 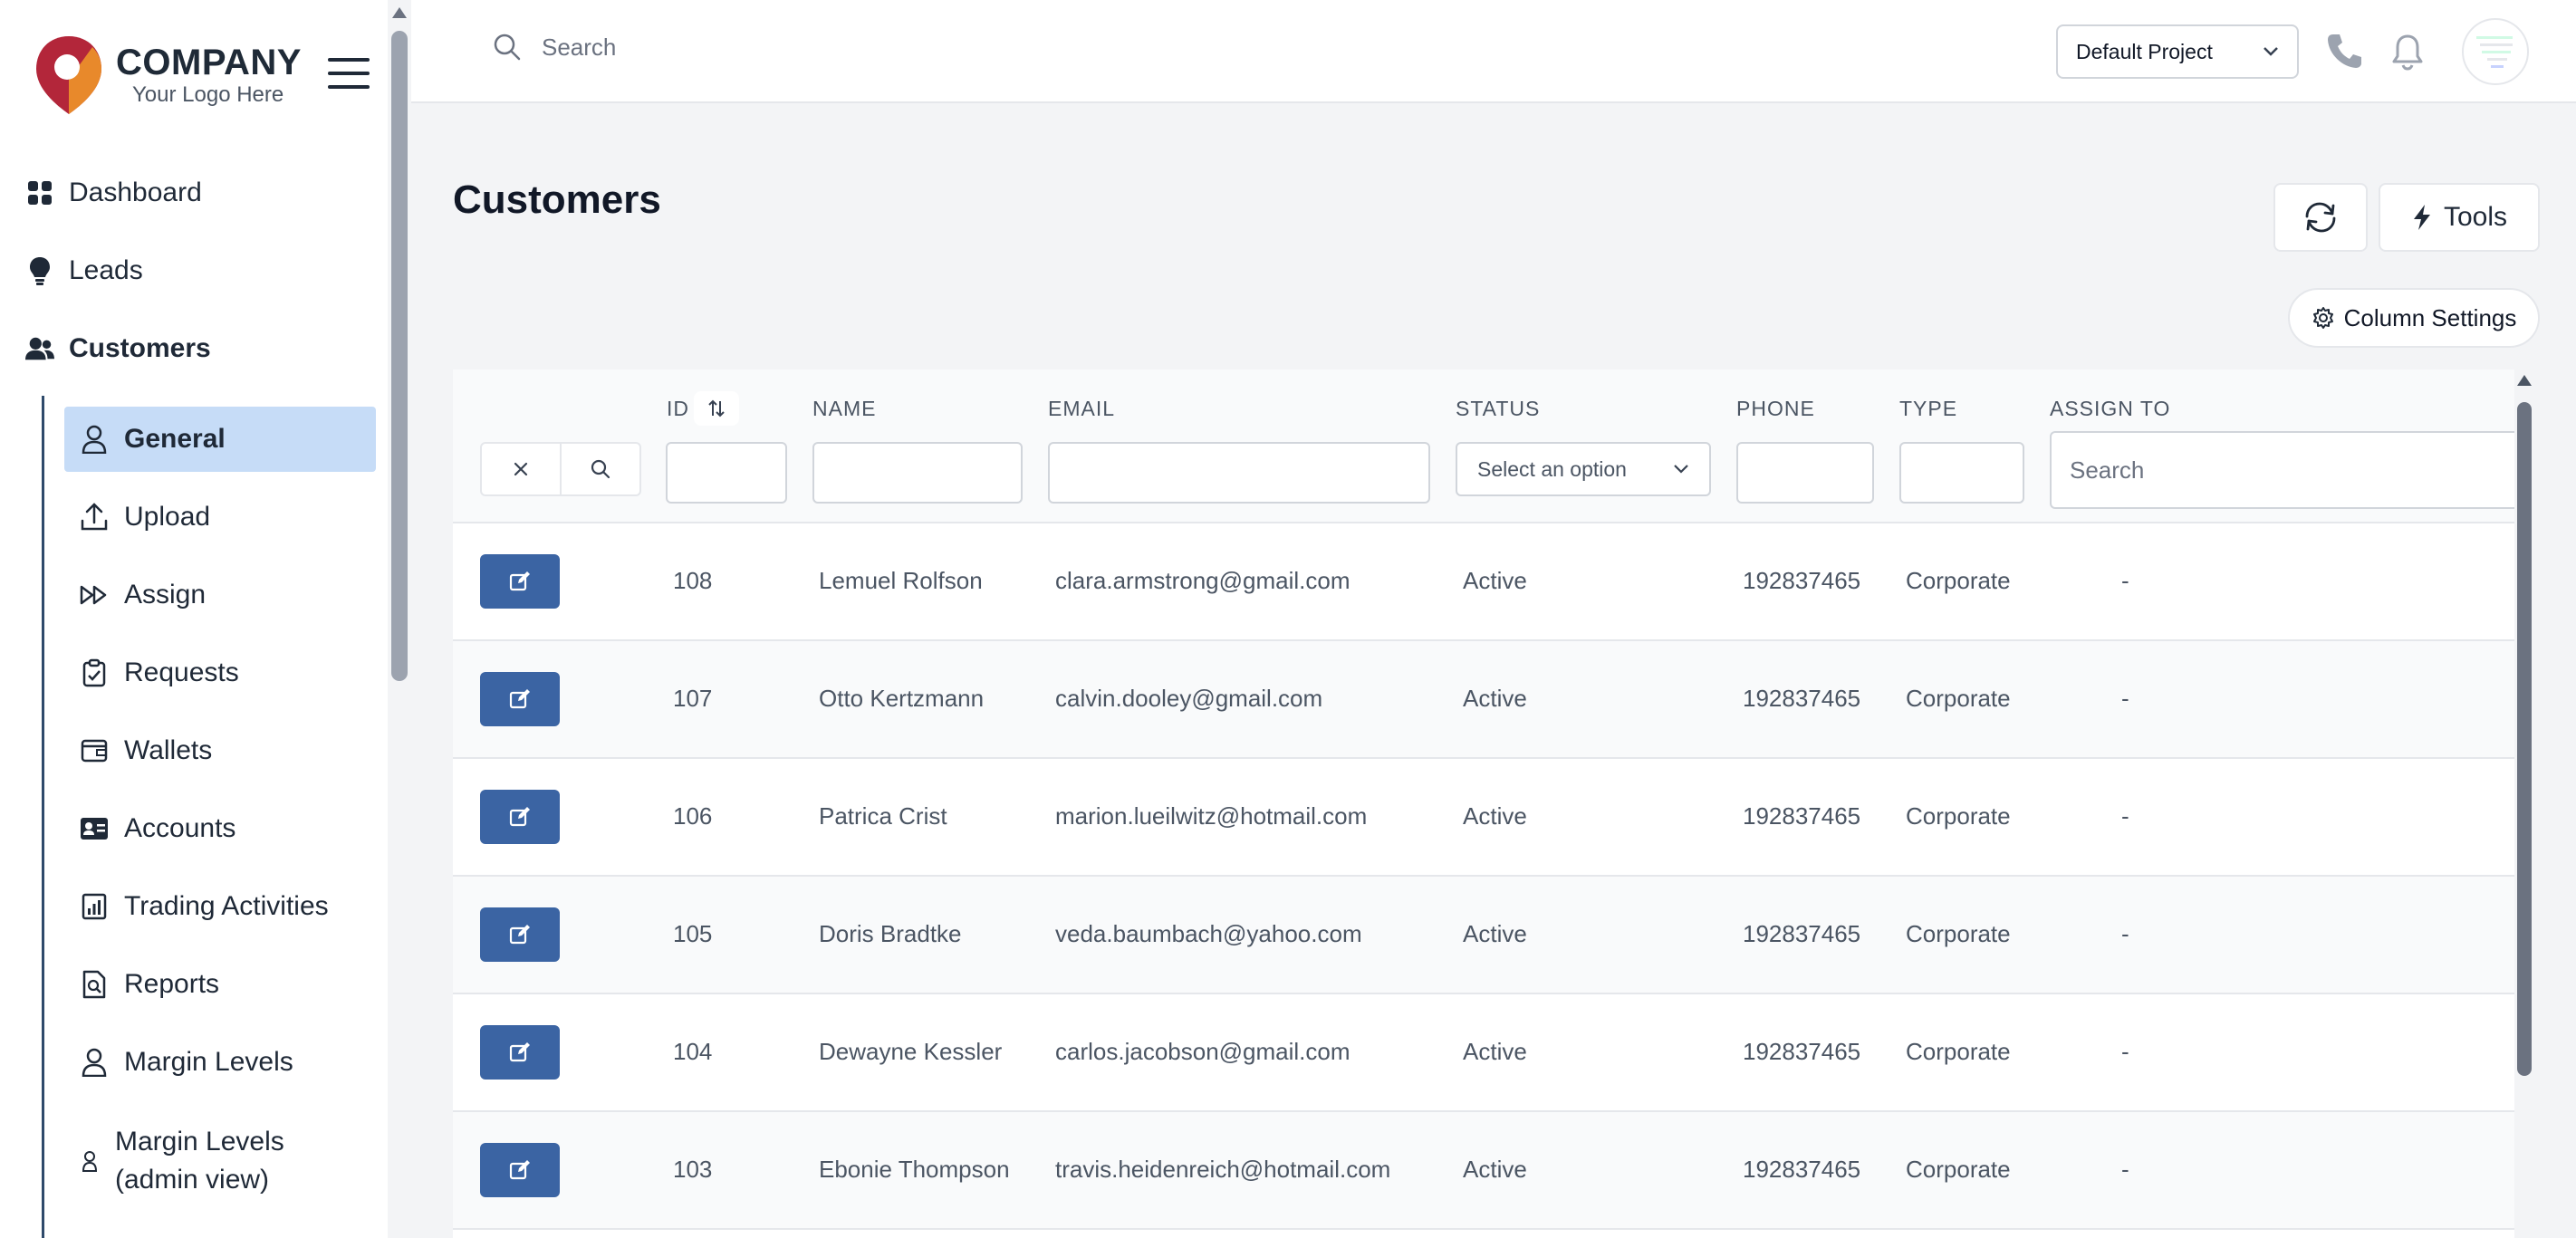 I want to click on cell-name: Dewayne Kessler, so click(x=911, y=1051).